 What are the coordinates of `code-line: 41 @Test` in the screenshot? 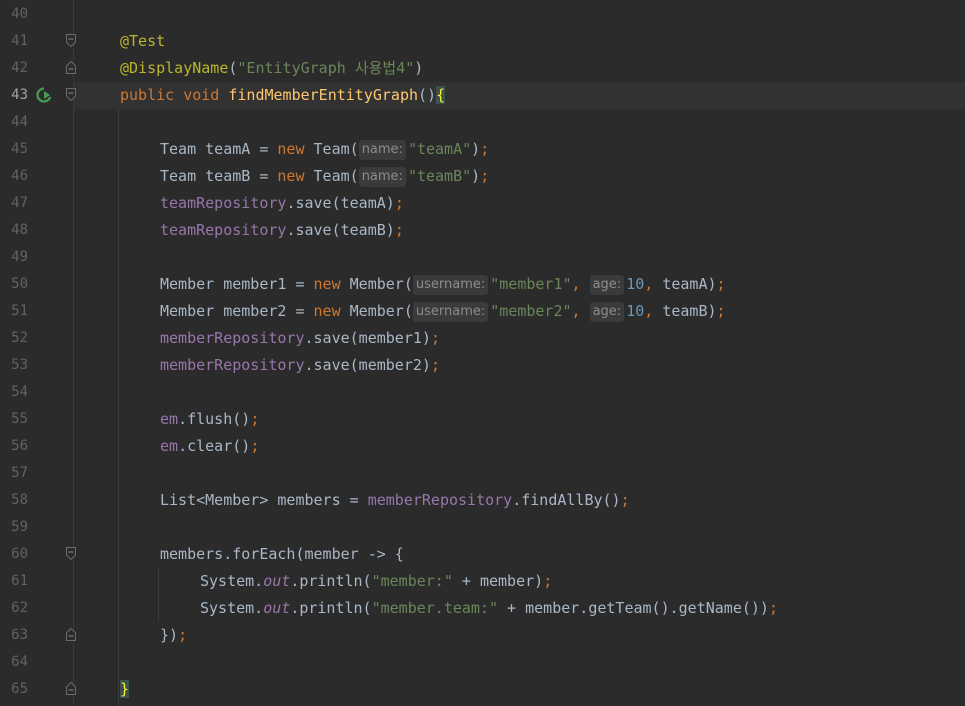 It's located at (482, 41).